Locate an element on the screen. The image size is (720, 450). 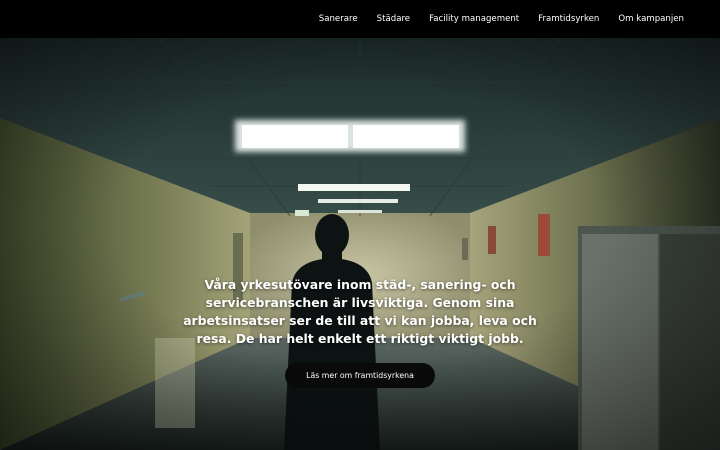
nav-item-sanerare: Sanerare is located at coordinates (338, 19).